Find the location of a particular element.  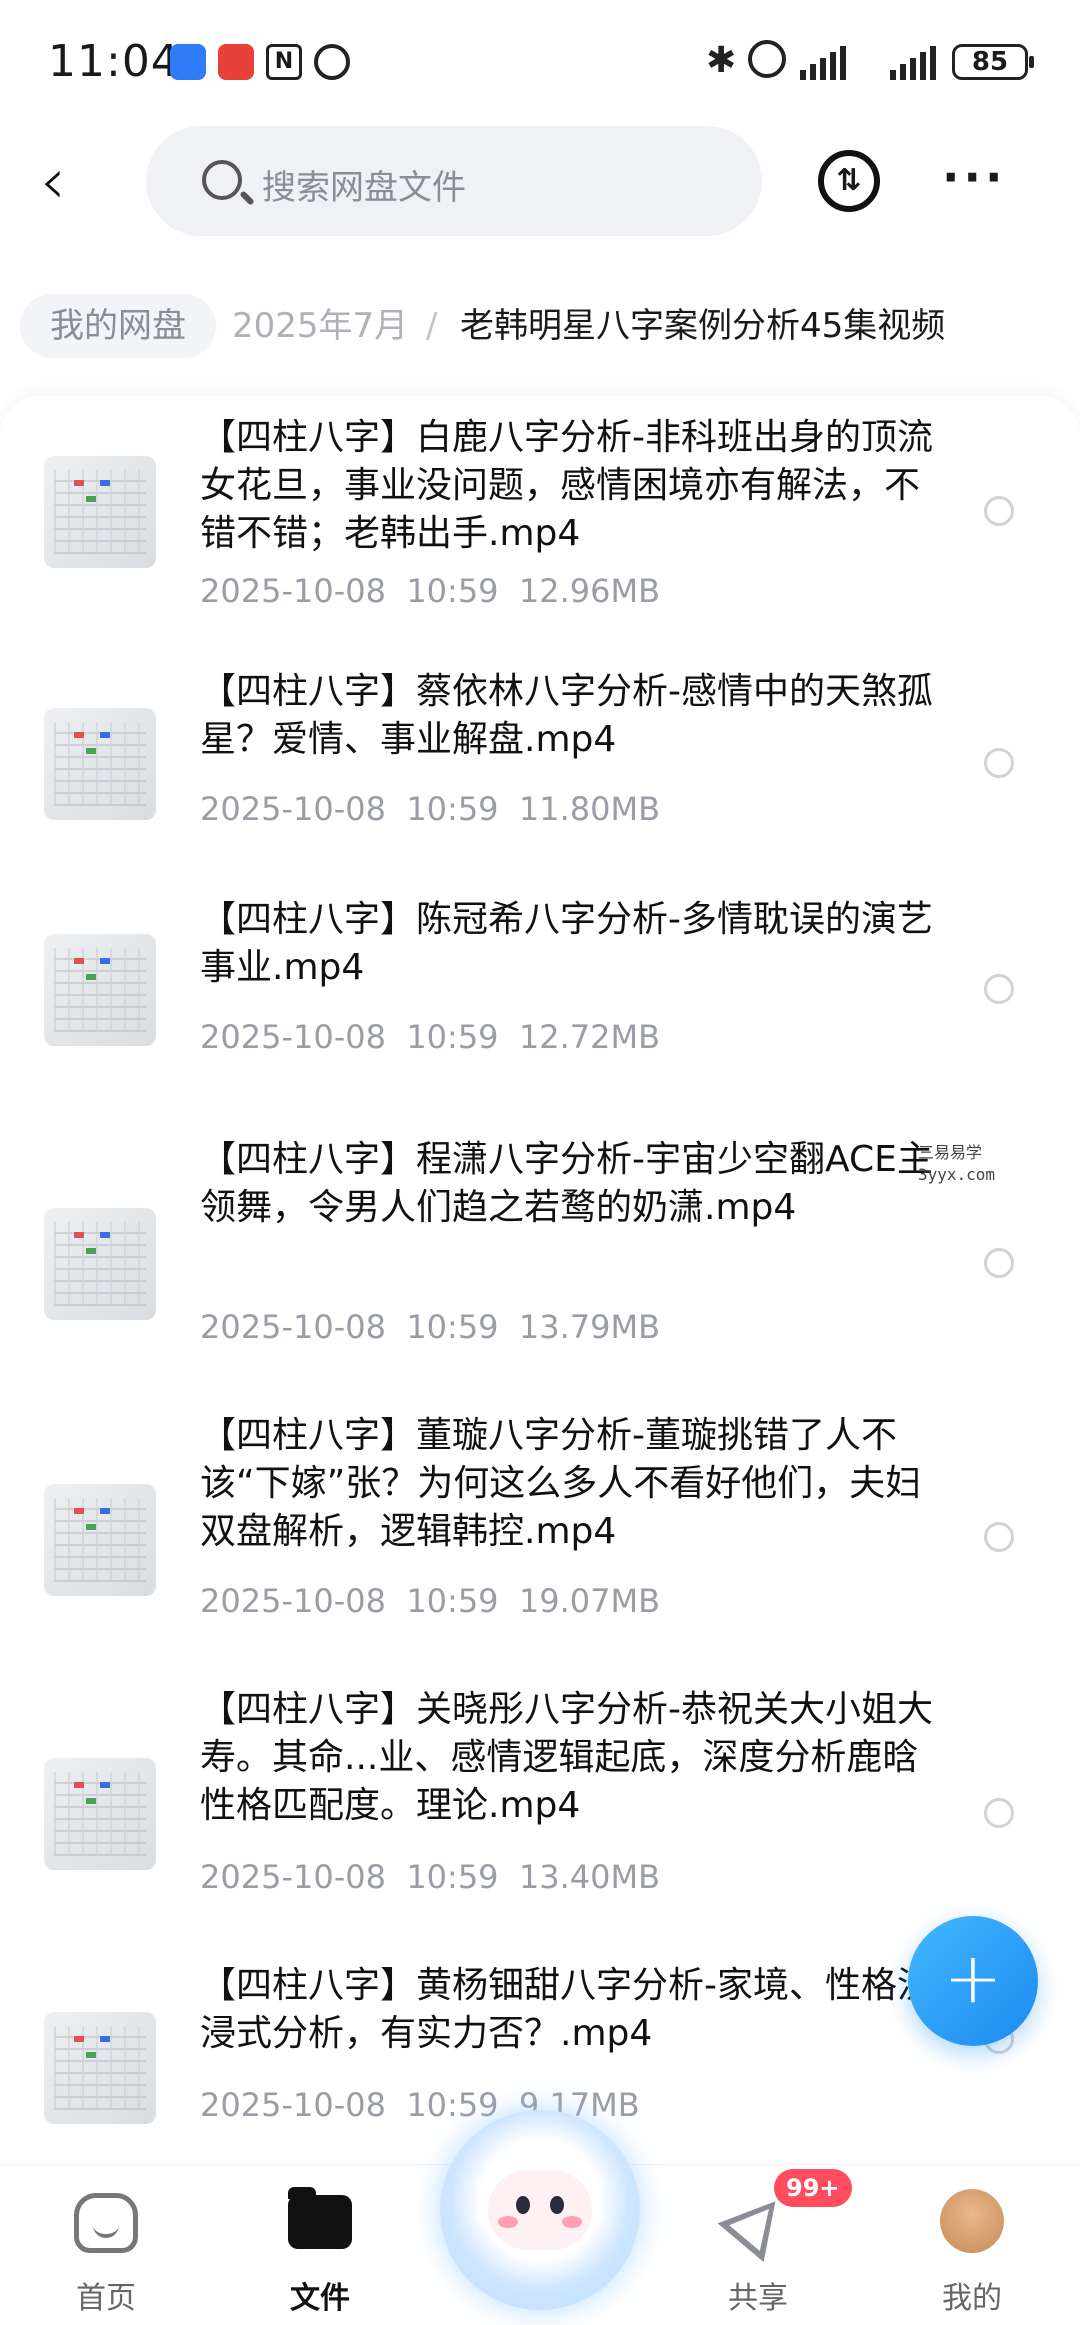

home-icon is located at coordinates (106, 2223).